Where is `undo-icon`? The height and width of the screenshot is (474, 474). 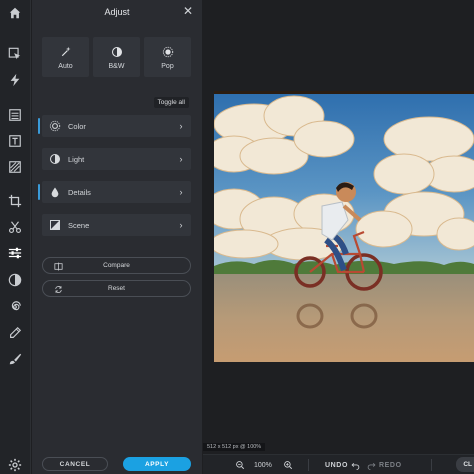
undo-icon is located at coordinates (355, 466).